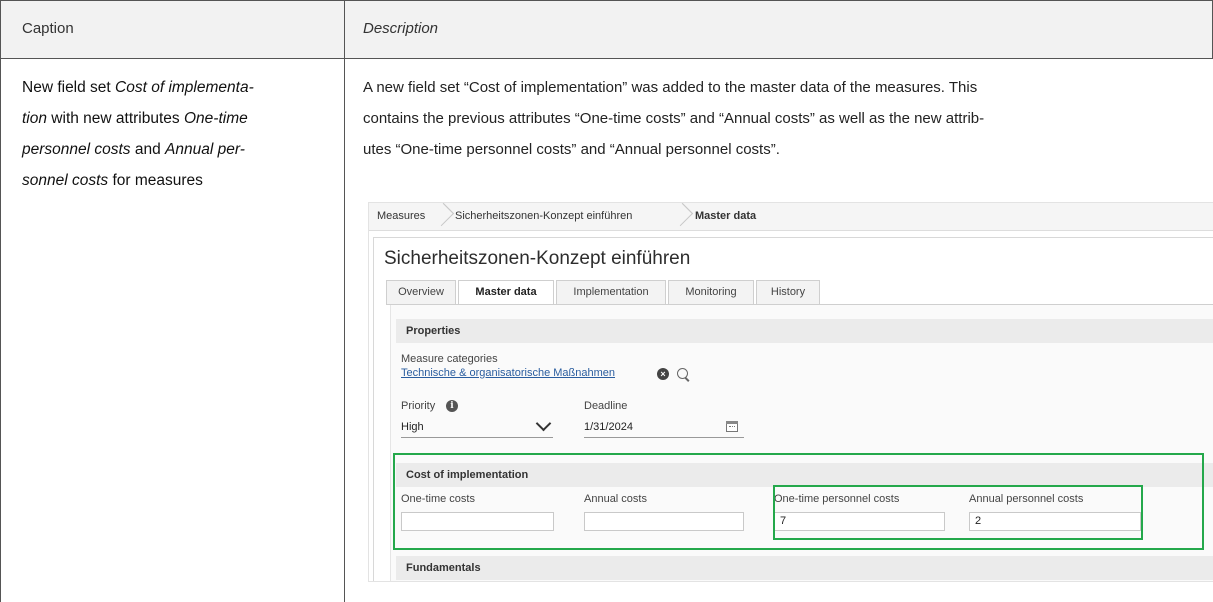 This screenshot has height=602, width=1213. What do you see at coordinates (606, 29) in the screenshot?
I see `table-header-row: Caption Description` at bounding box center [606, 29].